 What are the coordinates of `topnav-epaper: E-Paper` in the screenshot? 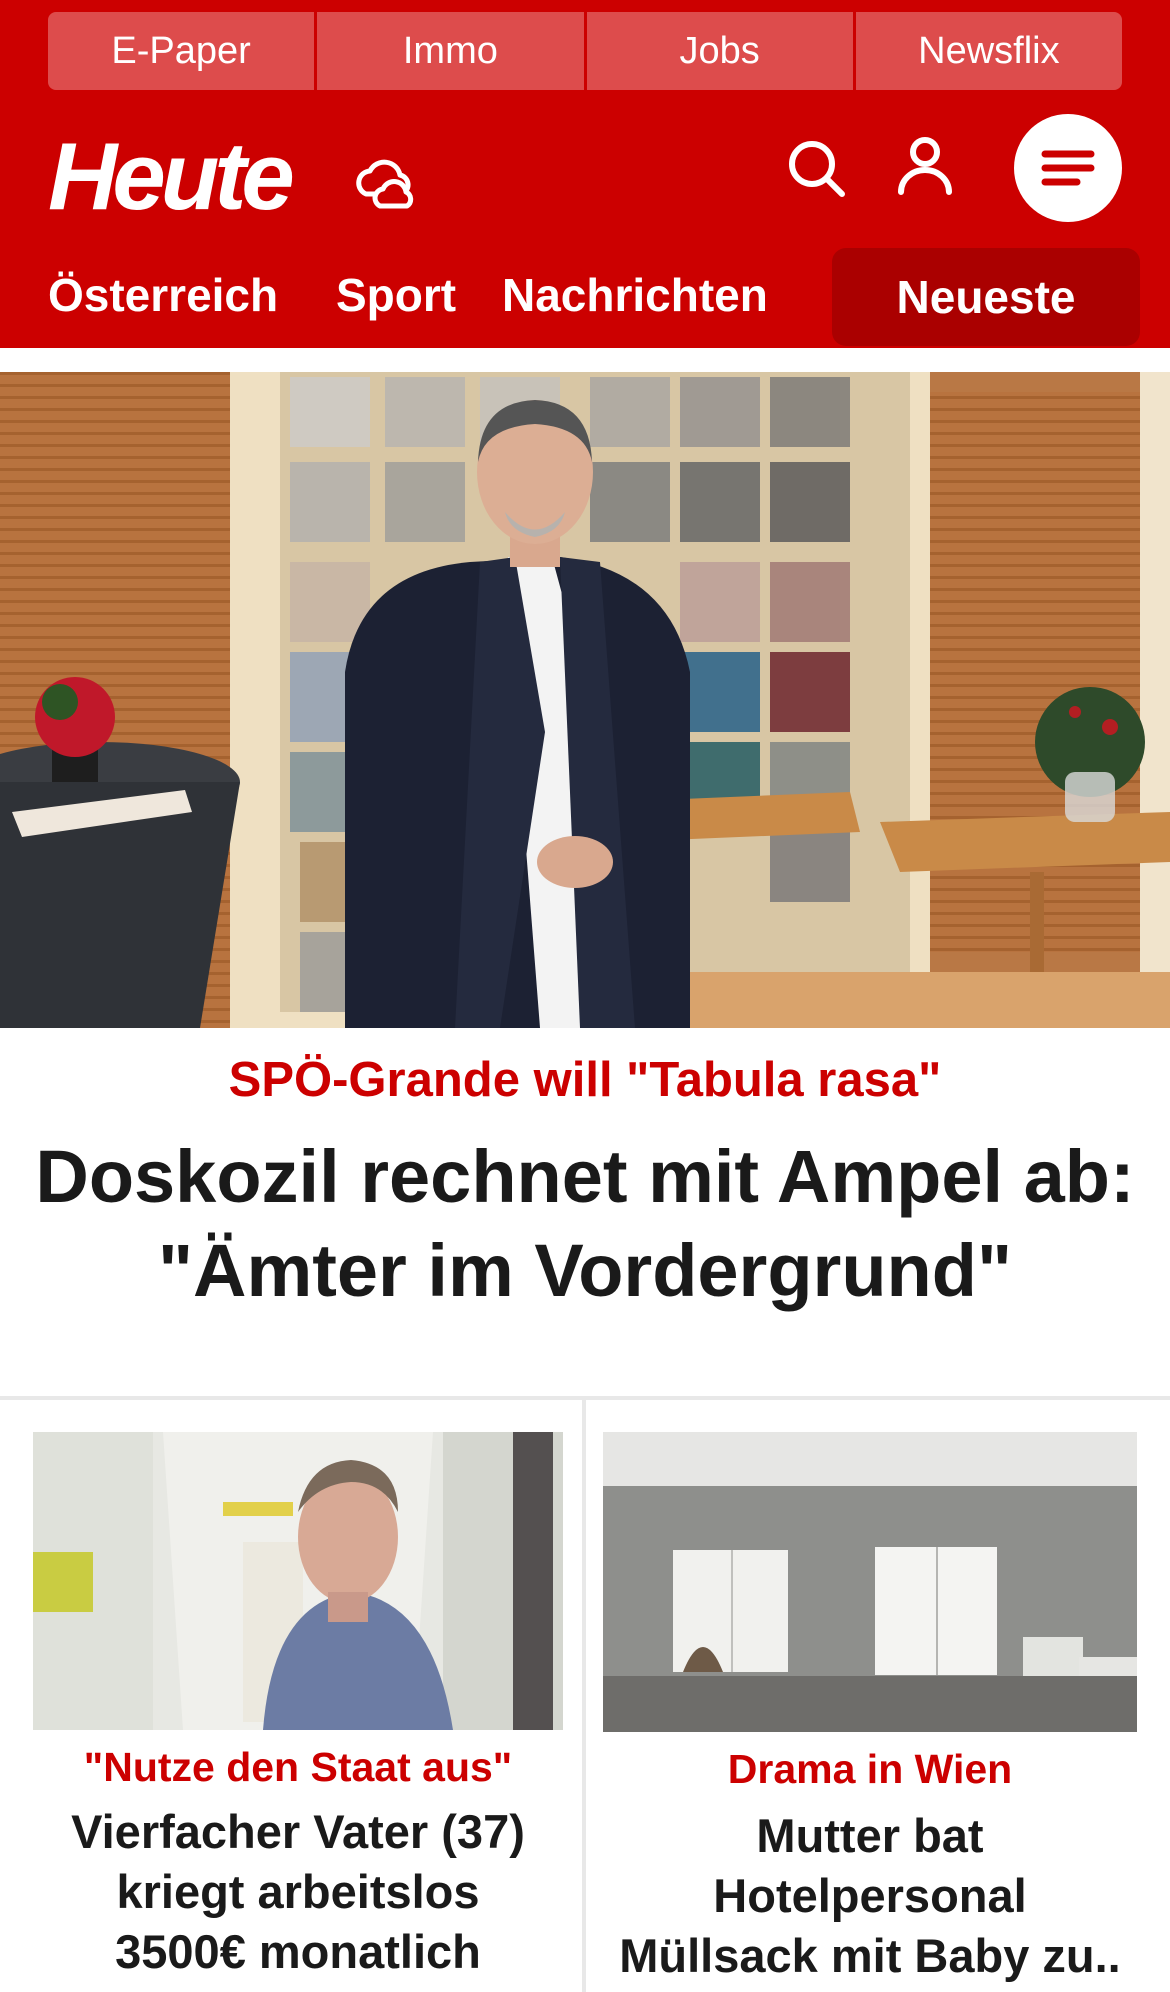 It's located at (181, 51).